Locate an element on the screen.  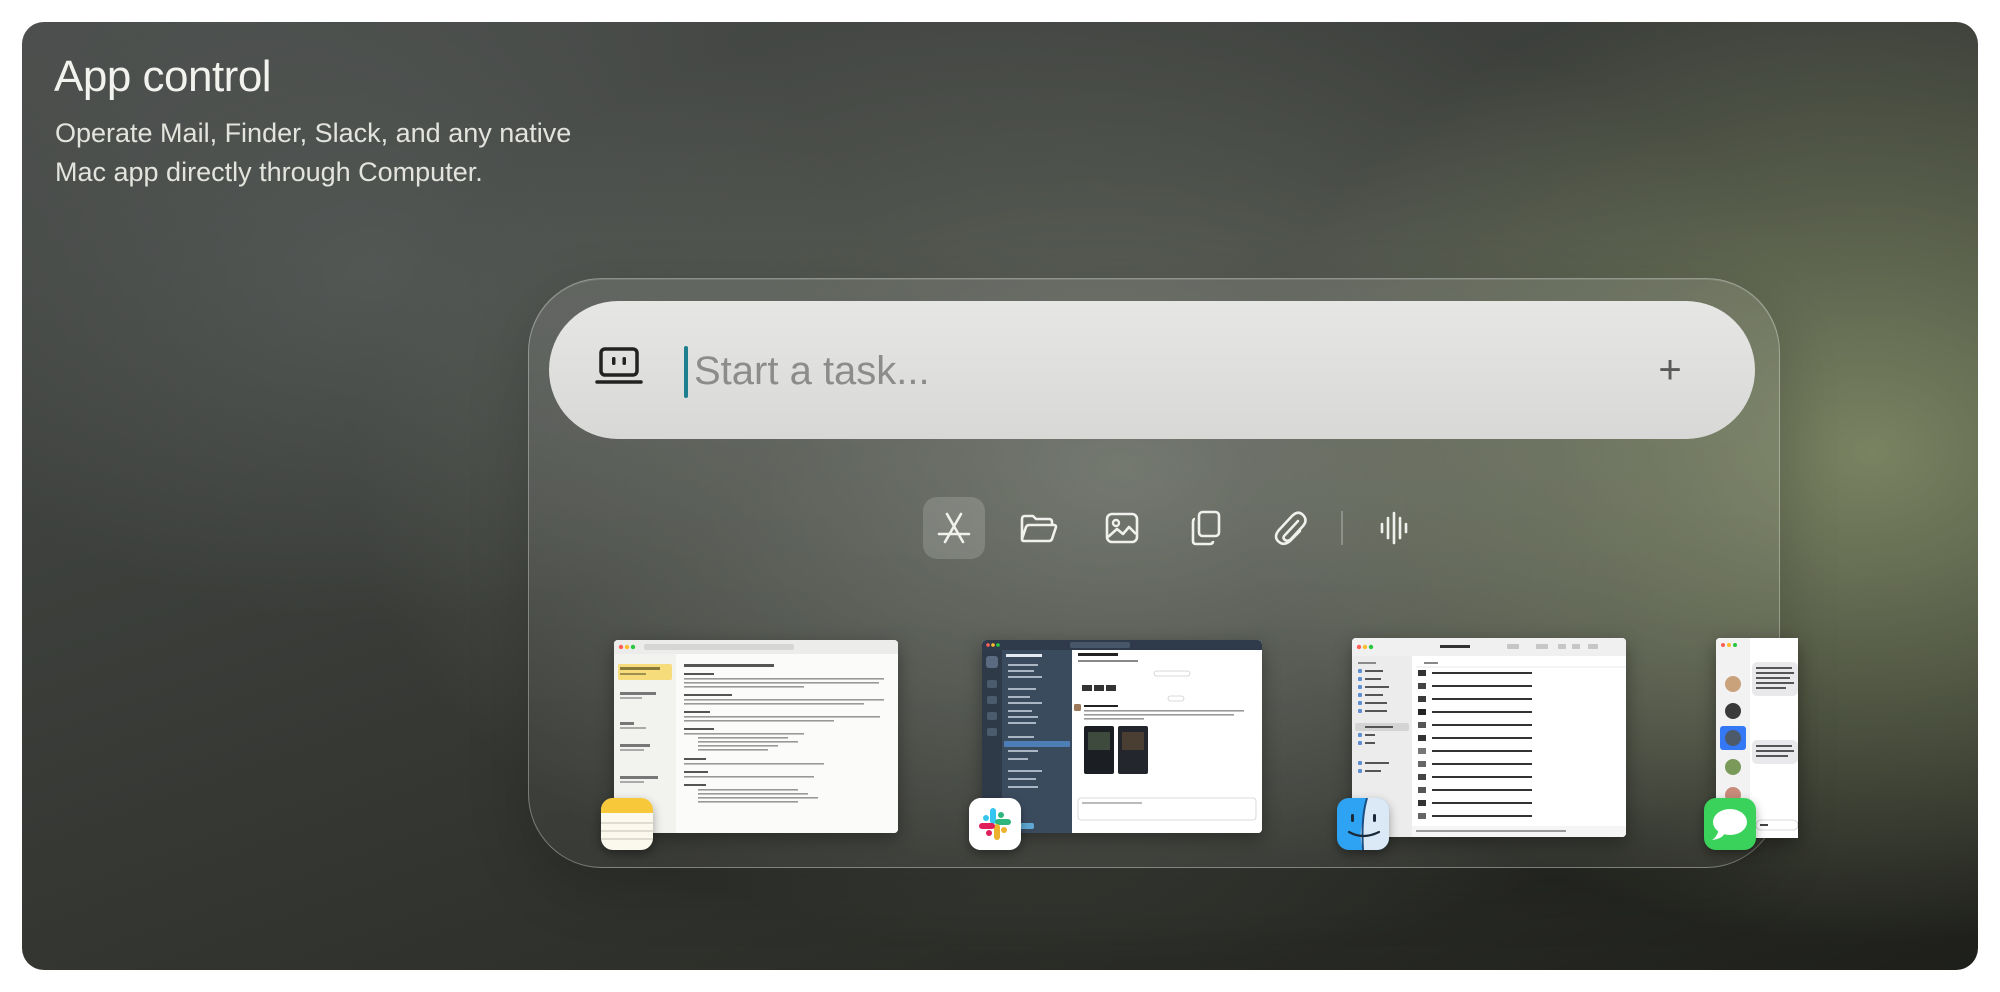
app-store-button is located at coordinates (954, 528).